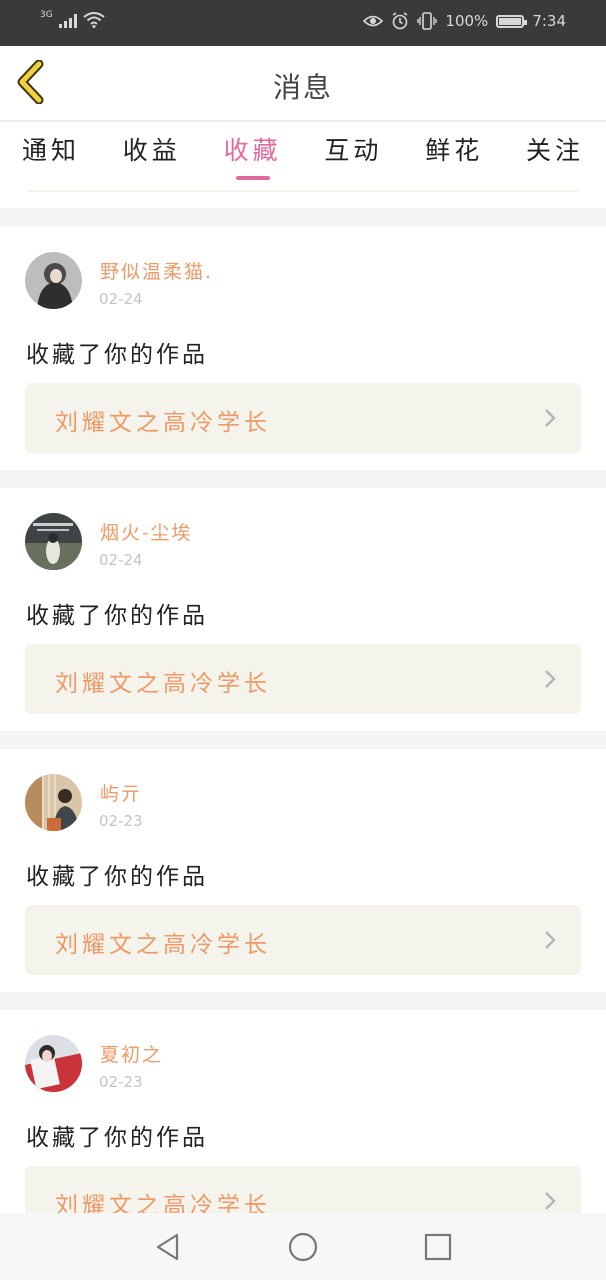  I want to click on tab-label: 通知, so click(51, 150).